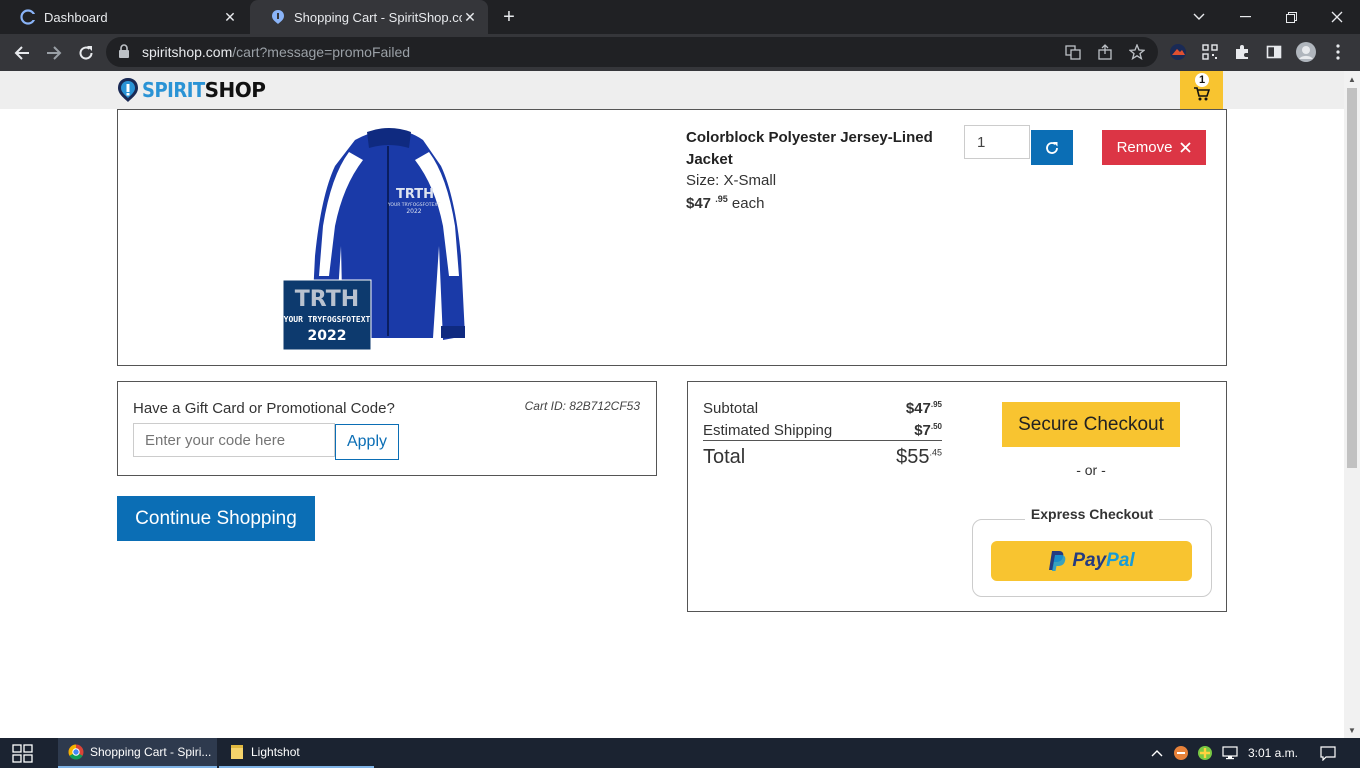 This screenshot has height=768, width=1360. I want to click on address-bar: spiritshop.com/cart?message=promoFailed, so click(632, 52).